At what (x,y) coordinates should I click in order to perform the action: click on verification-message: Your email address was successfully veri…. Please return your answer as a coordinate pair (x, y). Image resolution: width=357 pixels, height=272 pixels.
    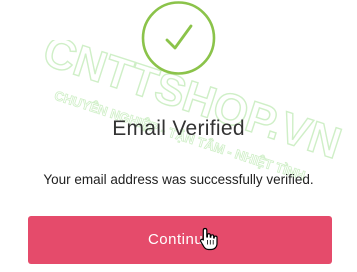
    Looking at the image, I should click on (178, 179).